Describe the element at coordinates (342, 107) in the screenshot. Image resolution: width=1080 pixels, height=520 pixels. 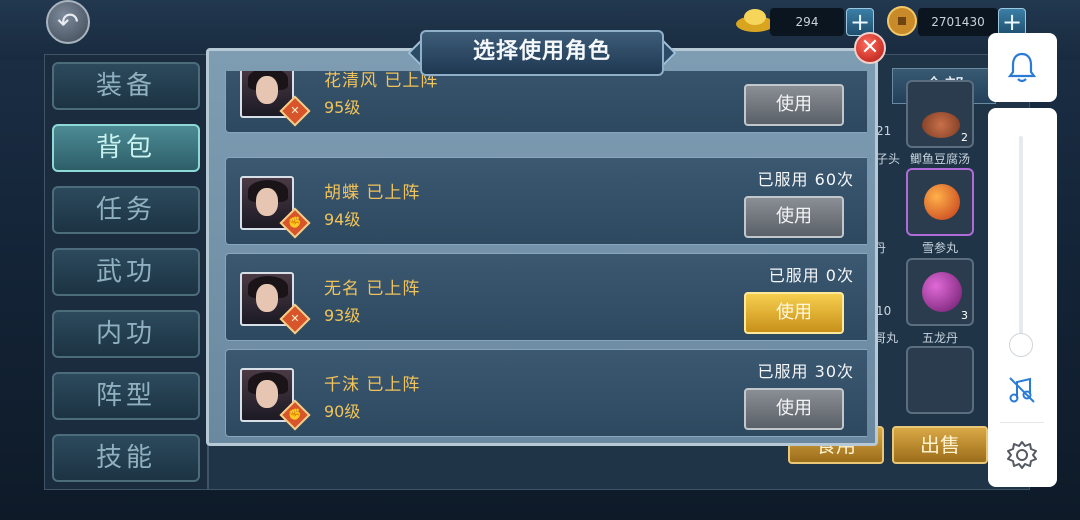
I see `character-level: 95级` at that location.